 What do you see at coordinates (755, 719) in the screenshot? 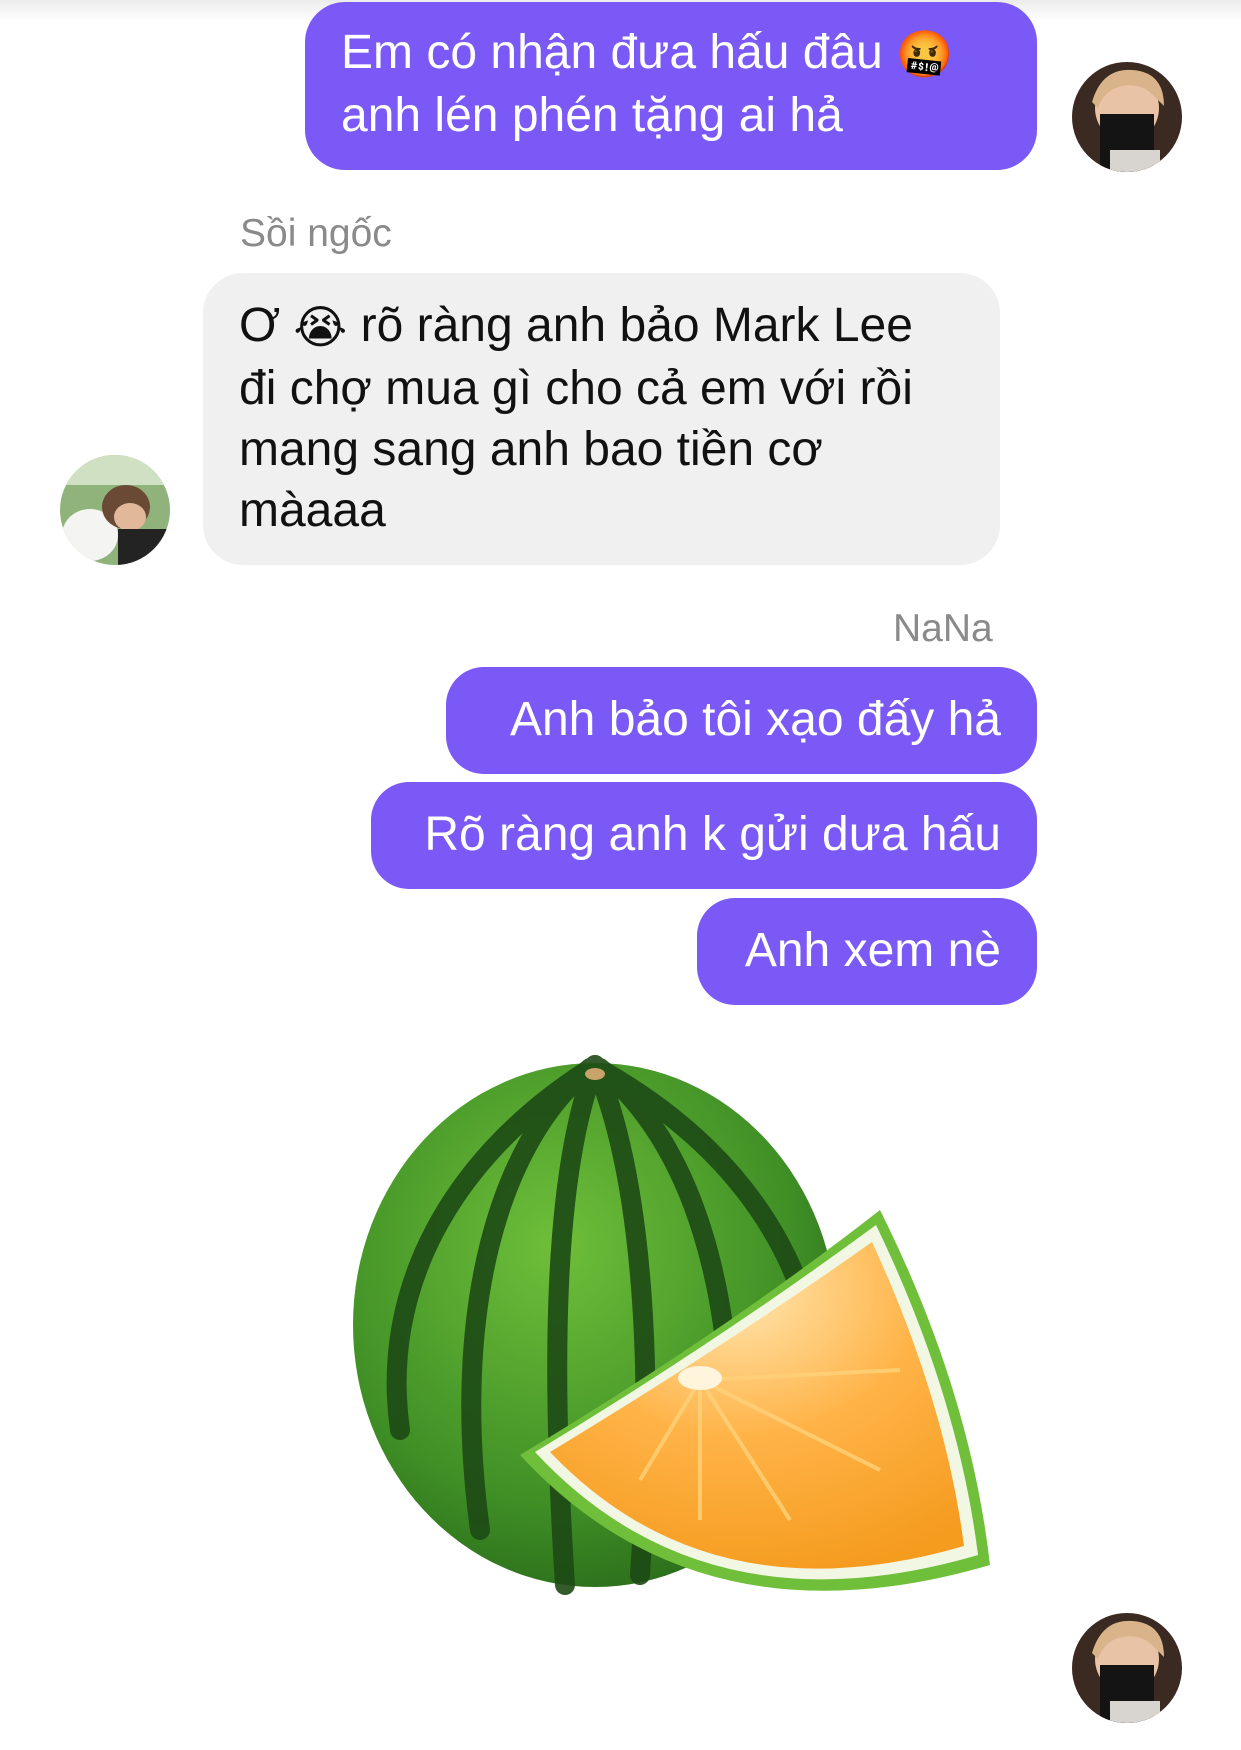
I see `message-text: Anh bảo tôi xạo đấy hả` at bounding box center [755, 719].